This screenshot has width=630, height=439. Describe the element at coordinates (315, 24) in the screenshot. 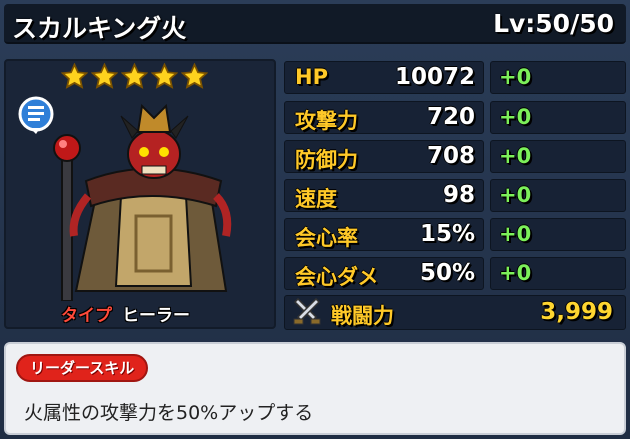

I see `header-bar: スカルキング火 Lv:50/50` at that location.